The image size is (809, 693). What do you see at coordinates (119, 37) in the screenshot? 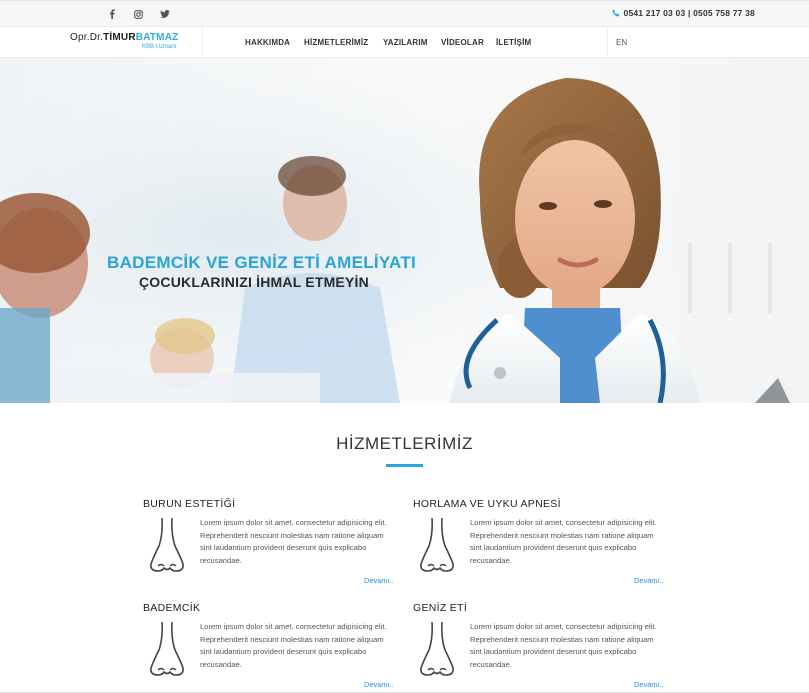
I see `logo-firstname: TİMUR` at bounding box center [119, 37].